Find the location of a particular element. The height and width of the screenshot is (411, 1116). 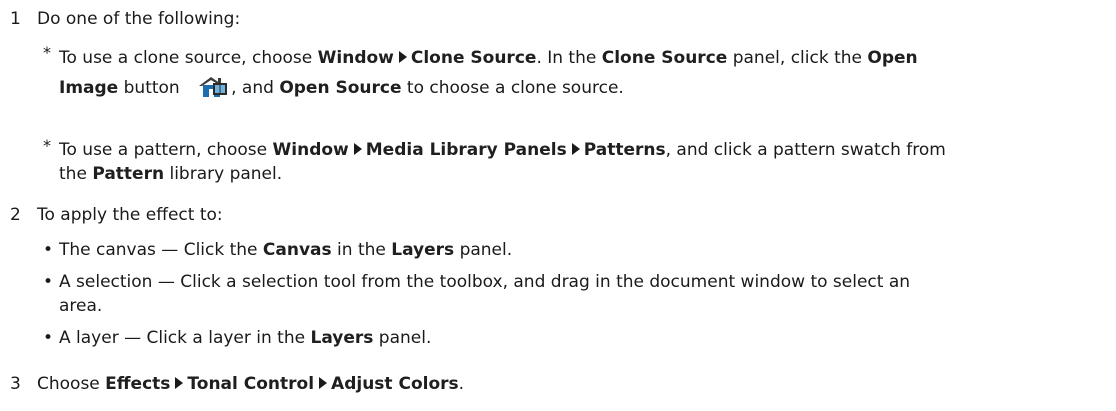

text-run: , and click a pattern swatch from is located at coordinates (805, 150).